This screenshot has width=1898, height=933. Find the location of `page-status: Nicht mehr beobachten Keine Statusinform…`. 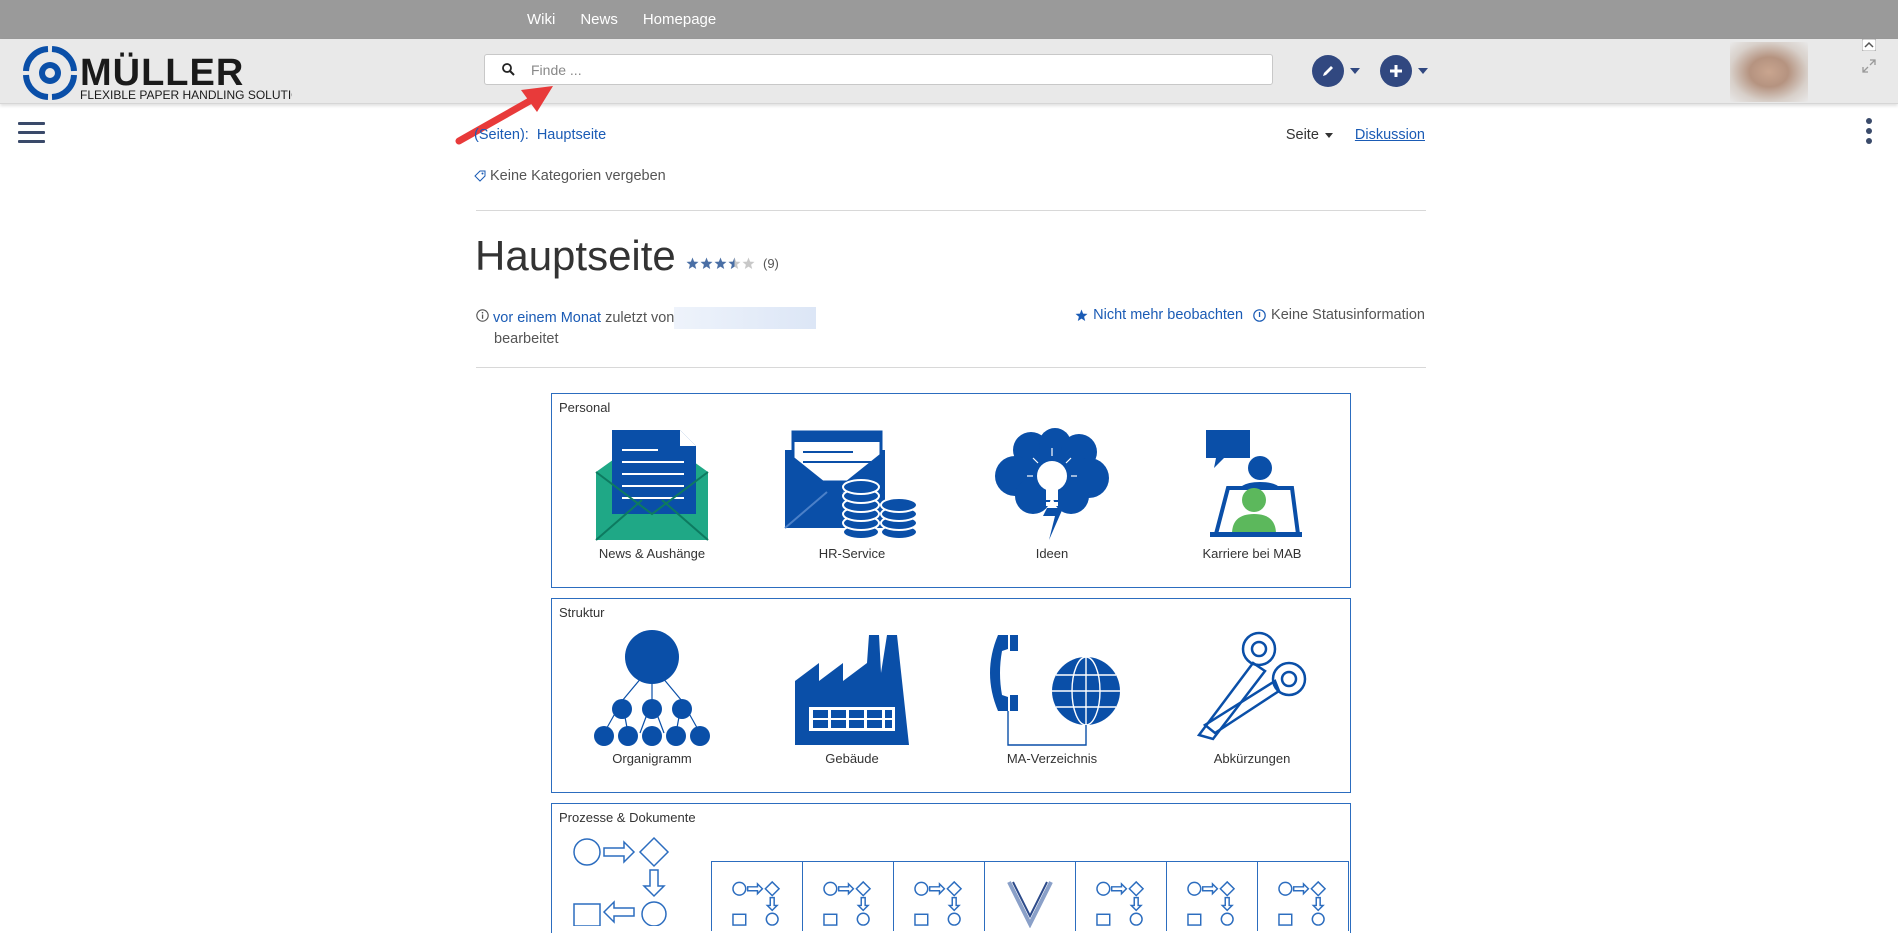

page-status: Nicht mehr beobachten Keine Statusinform… is located at coordinates (1250, 315).